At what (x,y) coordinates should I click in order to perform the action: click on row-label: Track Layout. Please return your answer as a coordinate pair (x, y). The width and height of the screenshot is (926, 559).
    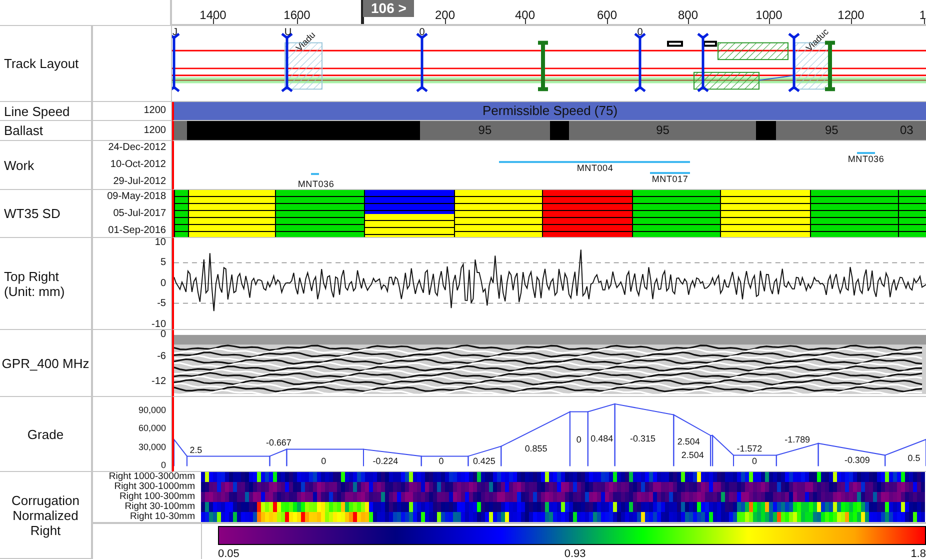
    Looking at the image, I should click on (41, 63).